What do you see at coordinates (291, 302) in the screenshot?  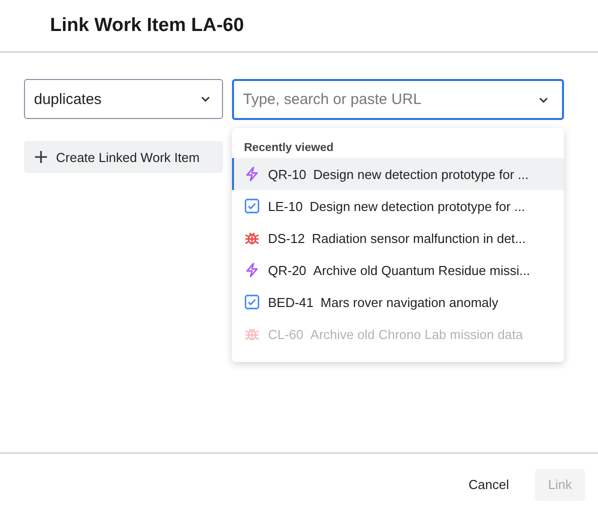 I see `item-key: BED-41` at bounding box center [291, 302].